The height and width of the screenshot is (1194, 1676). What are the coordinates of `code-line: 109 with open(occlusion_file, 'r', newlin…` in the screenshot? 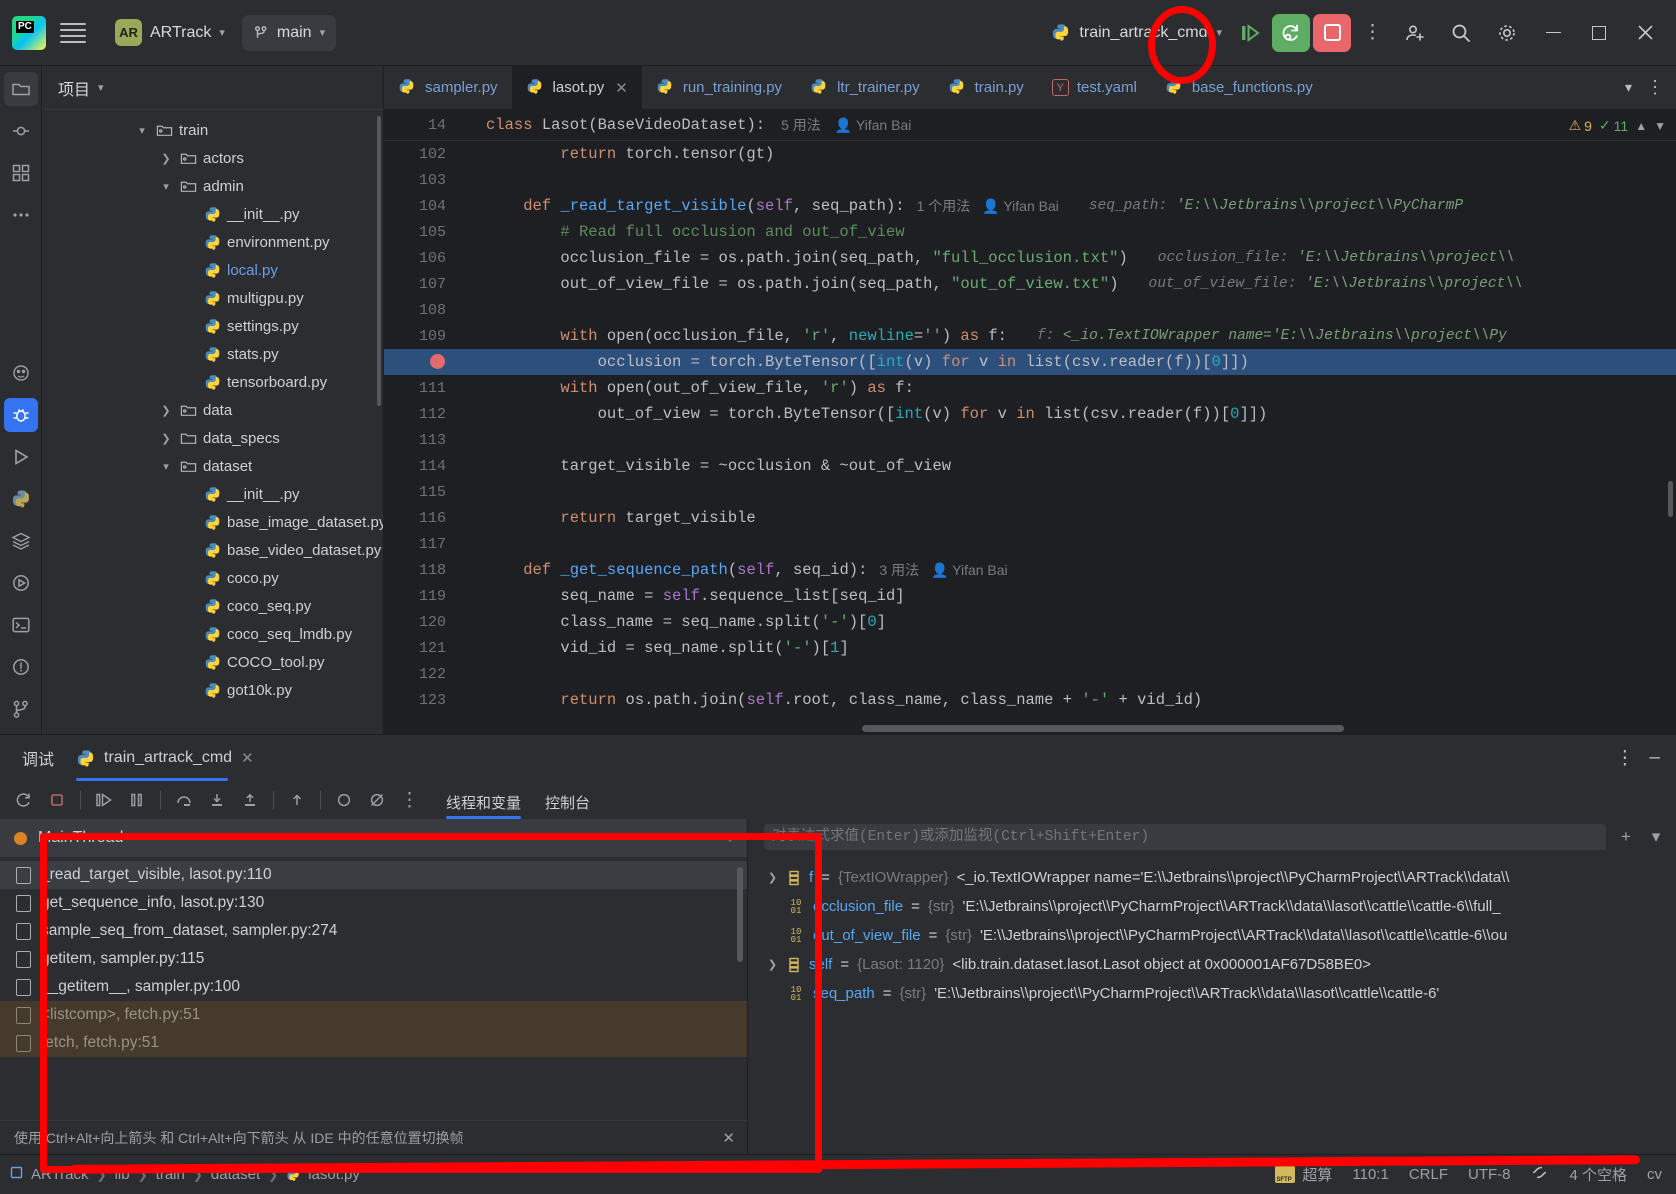 It's located at (1030, 336).